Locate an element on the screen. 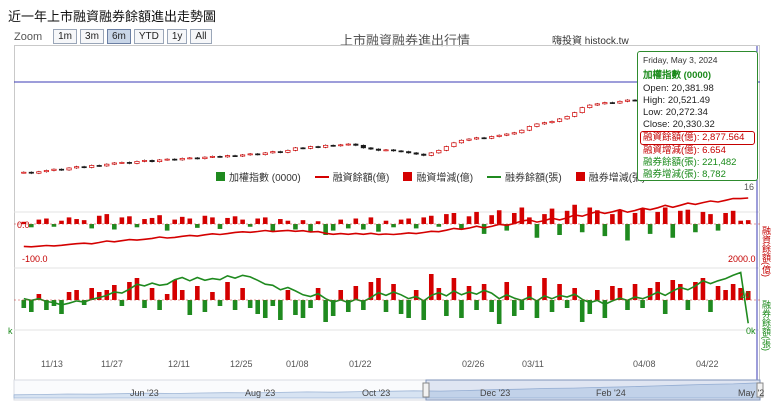  legend-item-short-balance: 融券餘額(張) is located at coordinates (524, 176).